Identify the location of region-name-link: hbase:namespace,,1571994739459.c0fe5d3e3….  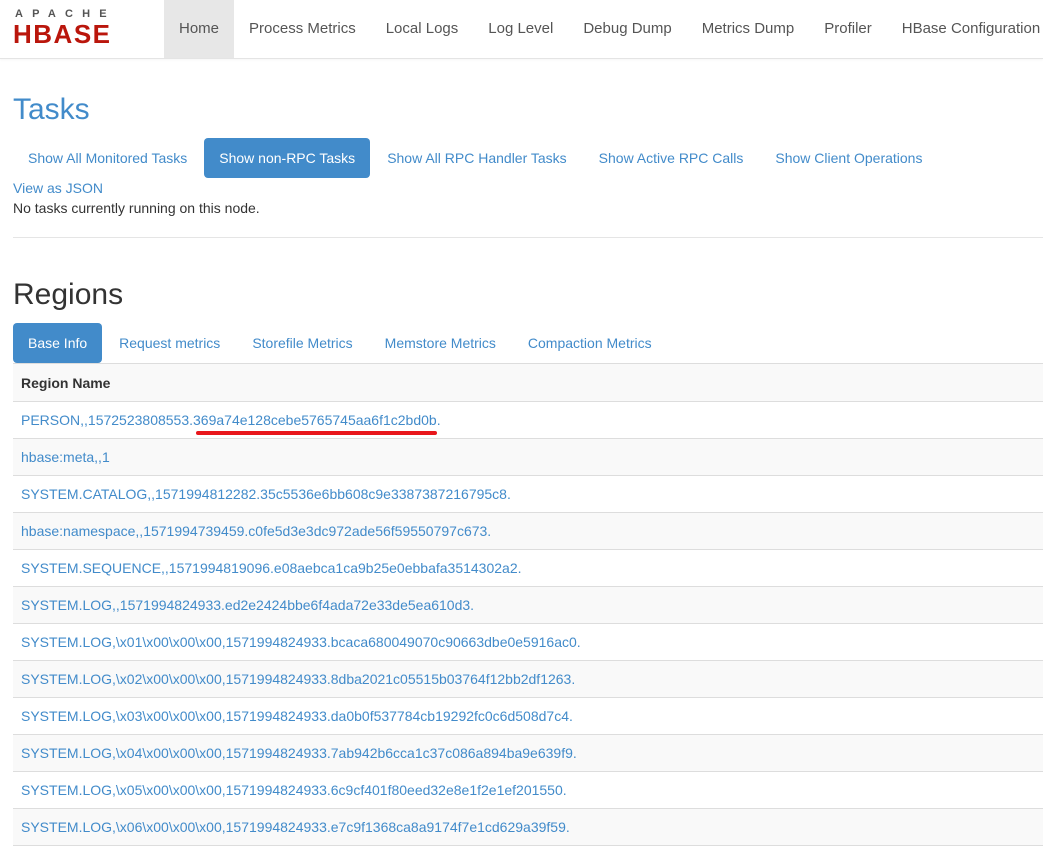
(528, 531).